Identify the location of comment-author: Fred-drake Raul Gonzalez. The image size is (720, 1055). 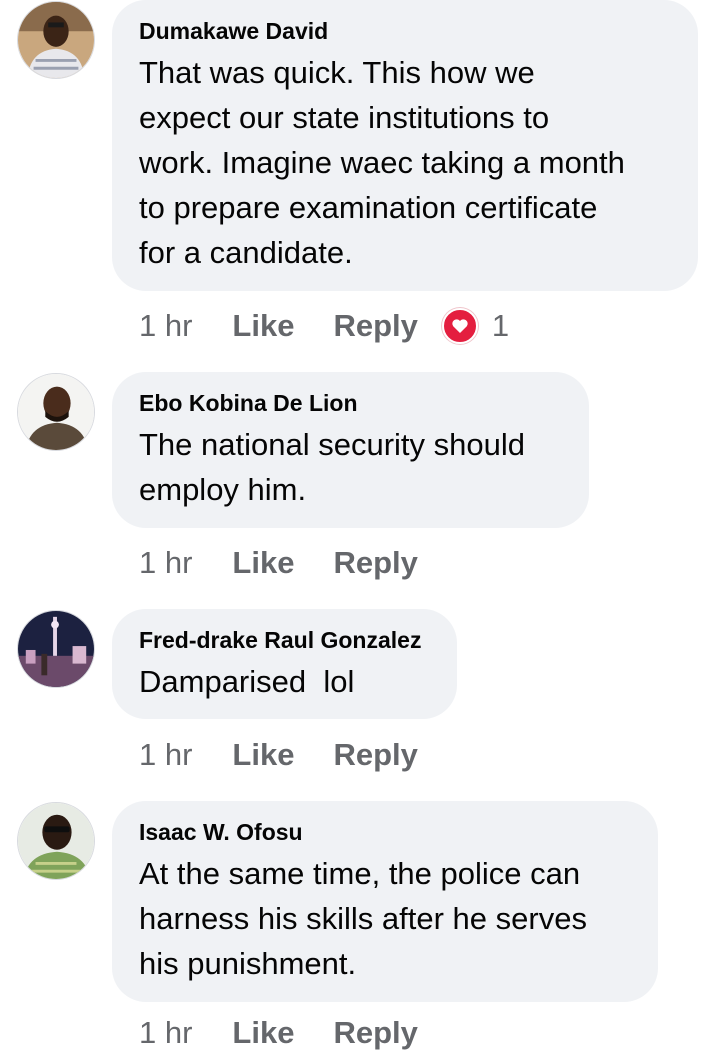
(285, 640).